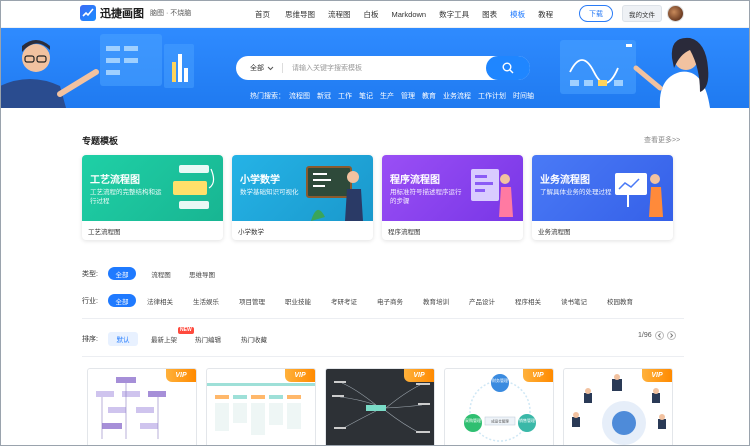 The image size is (750, 446). I want to click on template-grid: VIP VIP VIP 财务管理 采购管理 销售管理 成品仓管理 VIP VIP, so click(384, 407).